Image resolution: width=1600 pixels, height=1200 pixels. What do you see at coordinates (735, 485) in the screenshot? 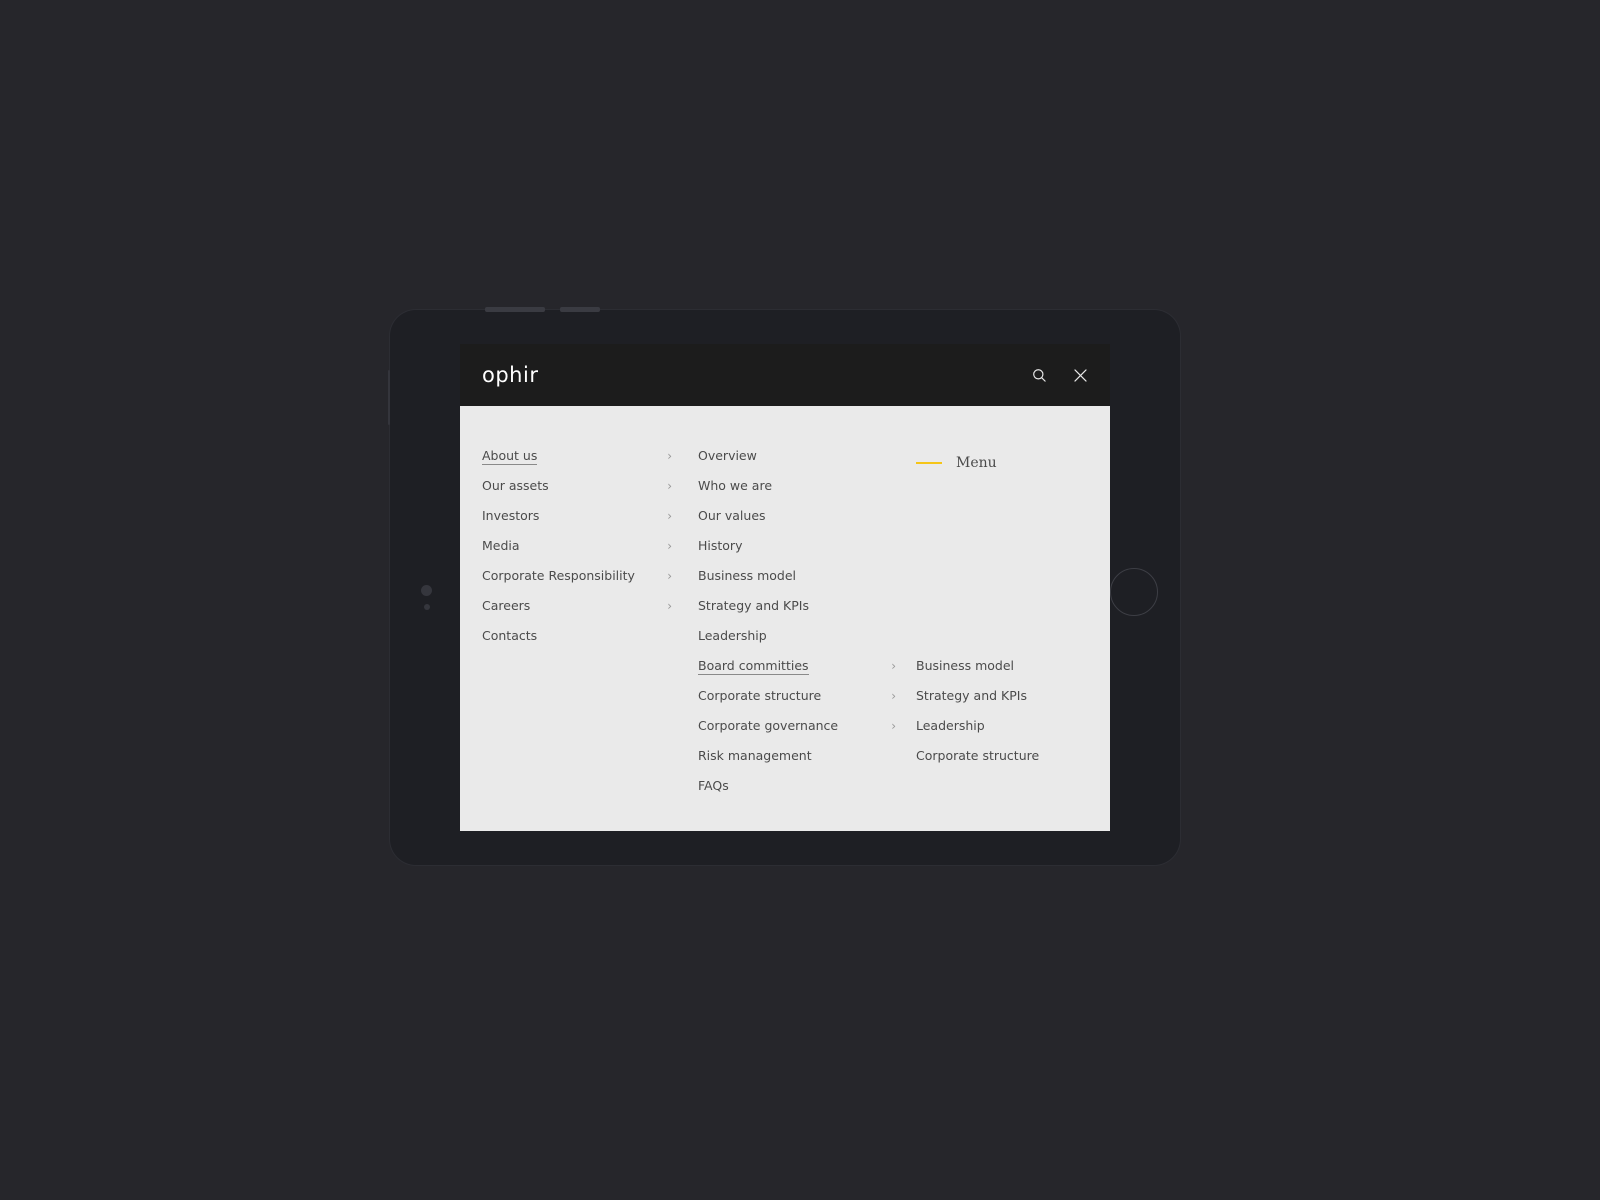
I see `menu-item-label: Who we are` at bounding box center [735, 485].